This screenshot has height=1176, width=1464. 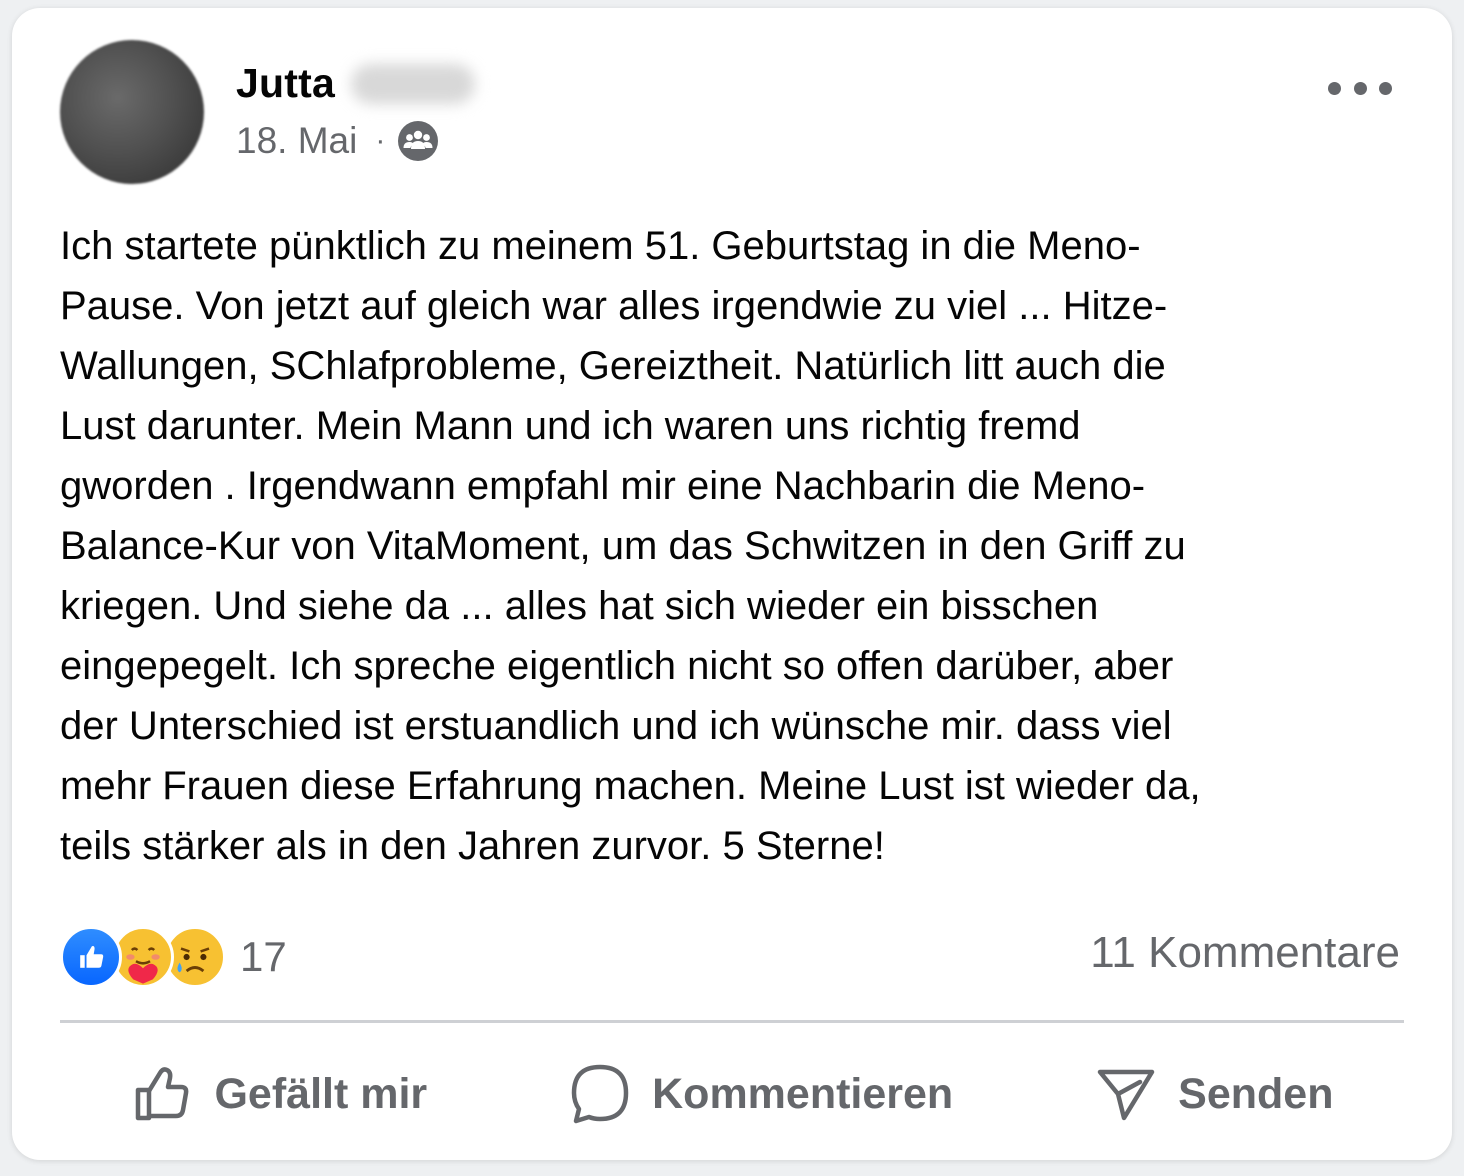 I want to click on like-label: Gefällt mir, so click(x=321, y=1093).